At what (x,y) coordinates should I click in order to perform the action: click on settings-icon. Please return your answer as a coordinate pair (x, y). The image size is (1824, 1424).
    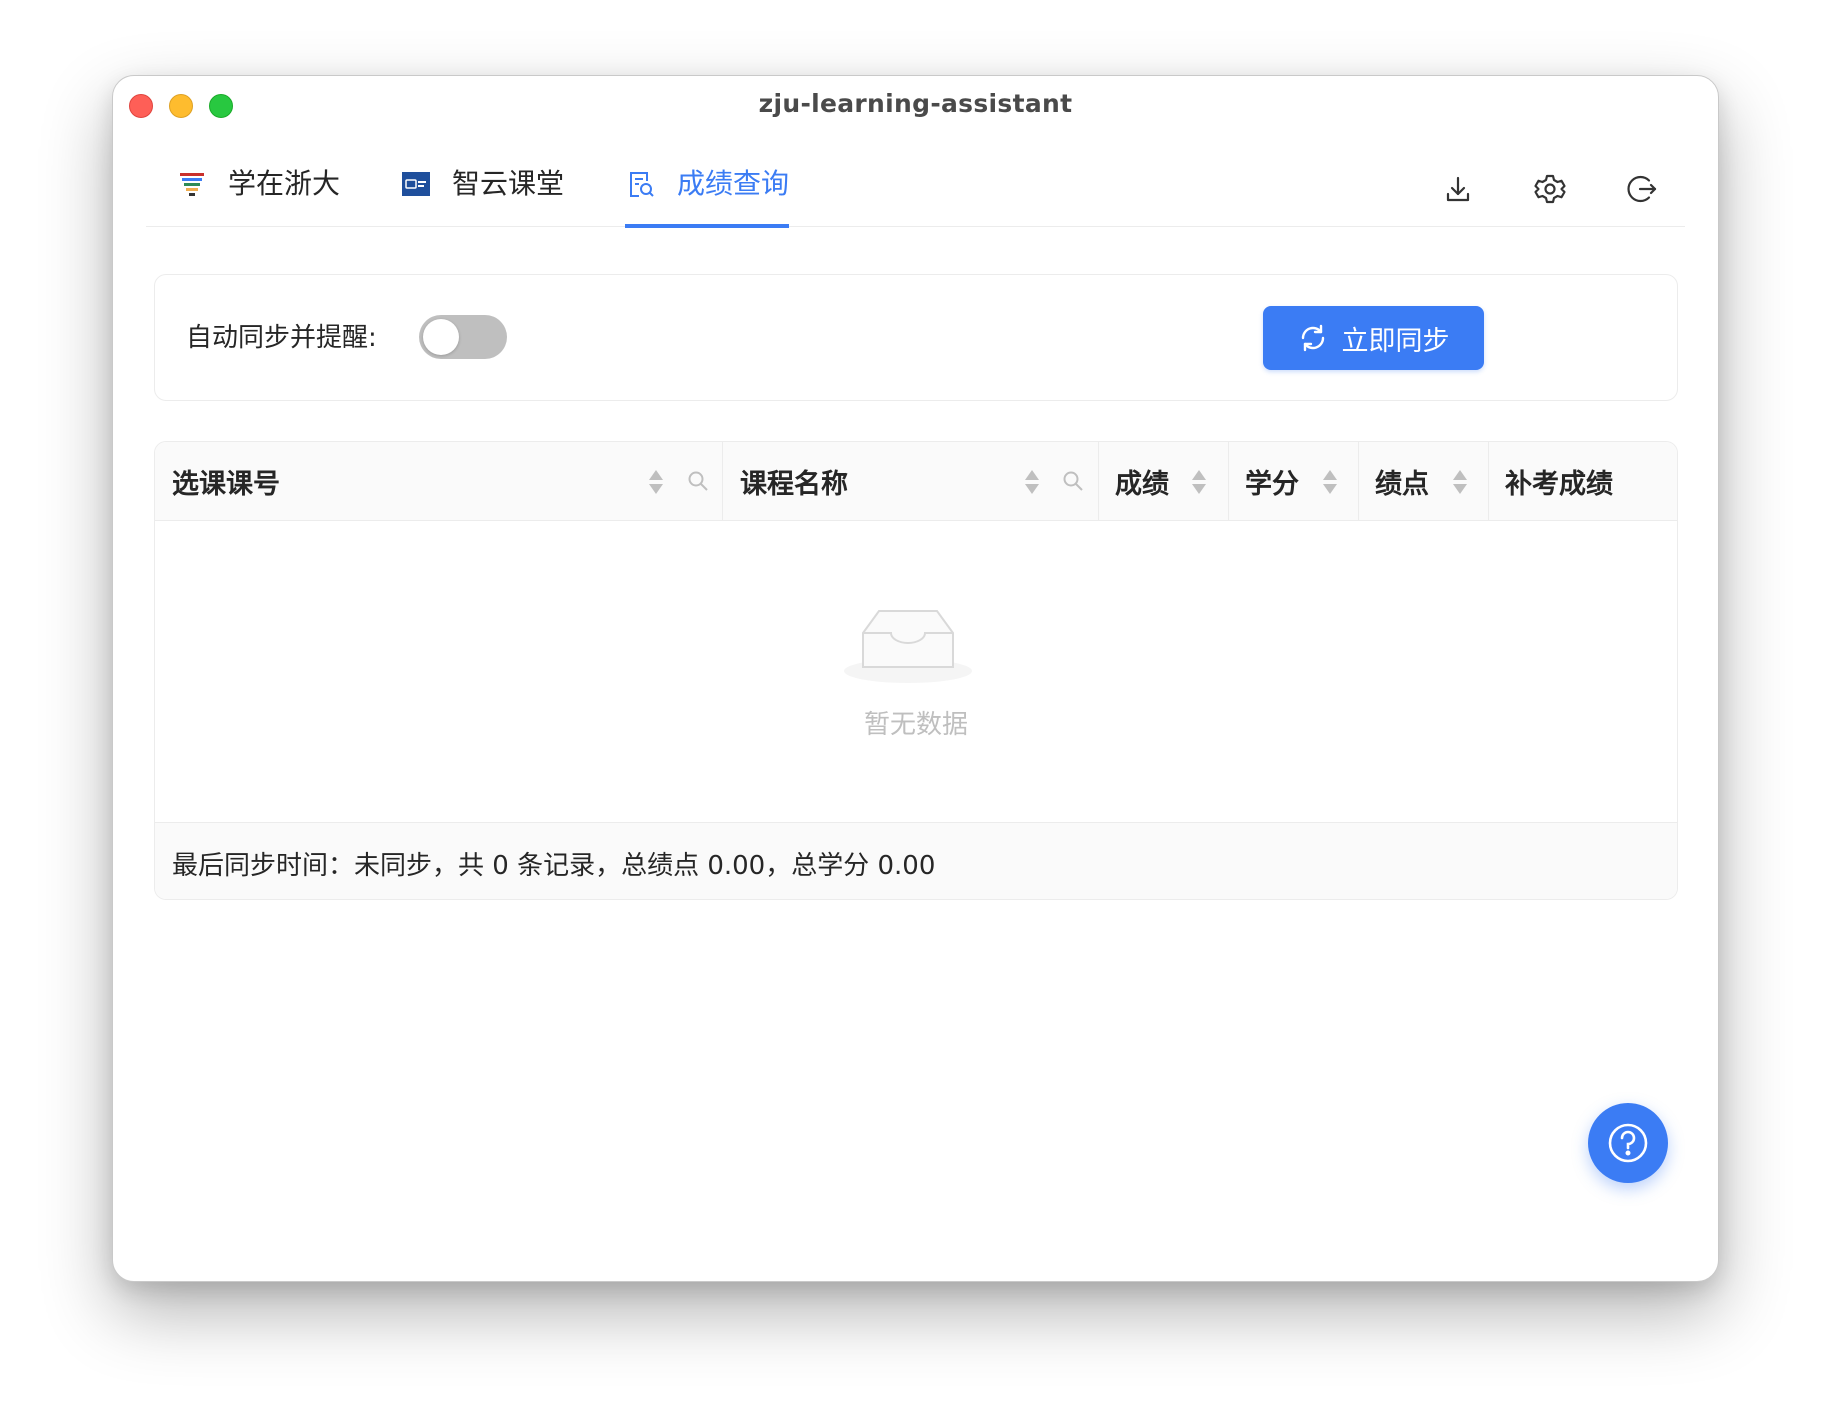
    Looking at the image, I should click on (1550, 189).